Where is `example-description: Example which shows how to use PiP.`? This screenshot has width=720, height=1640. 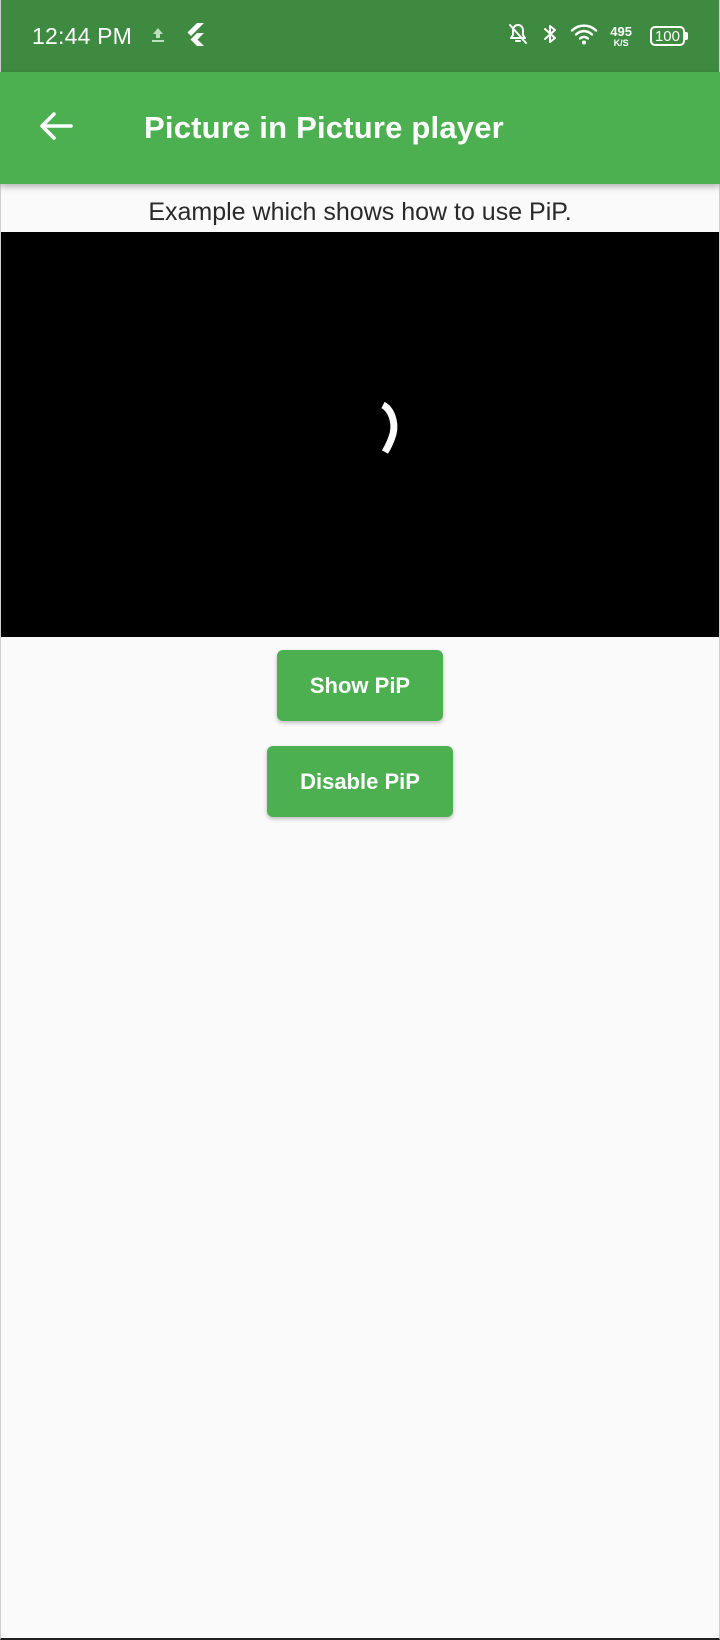 example-description: Example which shows how to use PiP. is located at coordinates (360, 212).